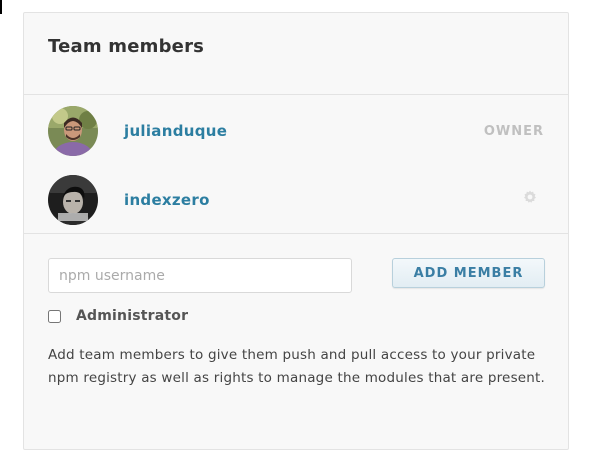 The height and width of the screenshot is (468, 595). I want to click on username-input, so click(200, 275).